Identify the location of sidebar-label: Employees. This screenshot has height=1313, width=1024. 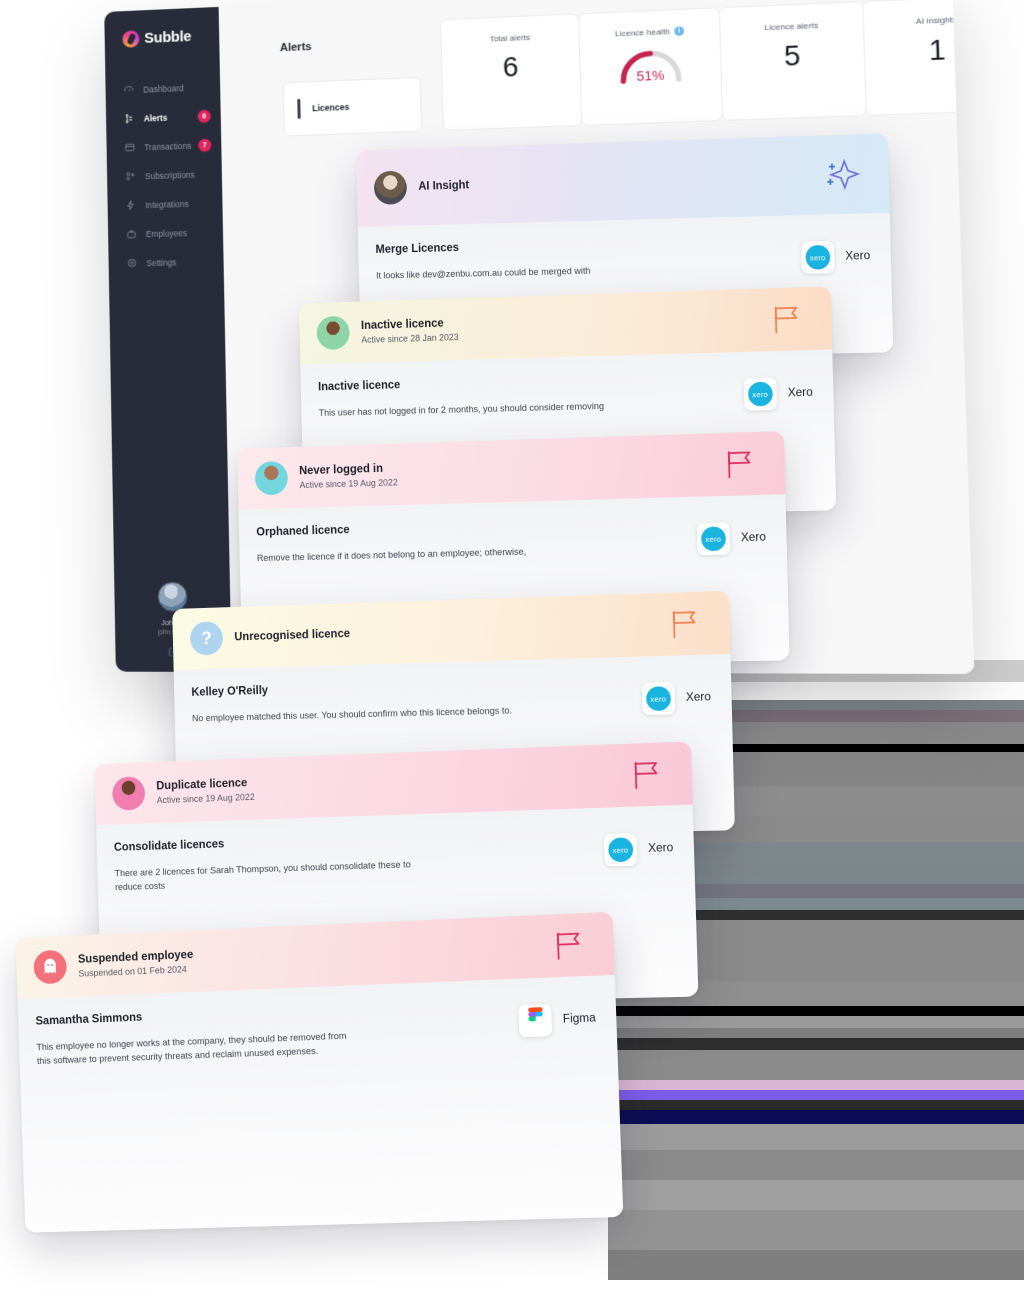
(166, 233).